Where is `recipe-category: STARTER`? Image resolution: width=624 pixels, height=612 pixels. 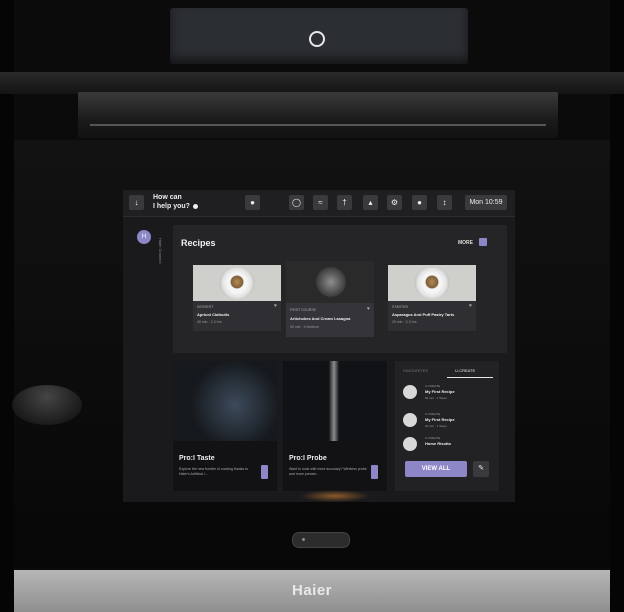 recipe-category: STARTER is located at coordinates (400, 307).